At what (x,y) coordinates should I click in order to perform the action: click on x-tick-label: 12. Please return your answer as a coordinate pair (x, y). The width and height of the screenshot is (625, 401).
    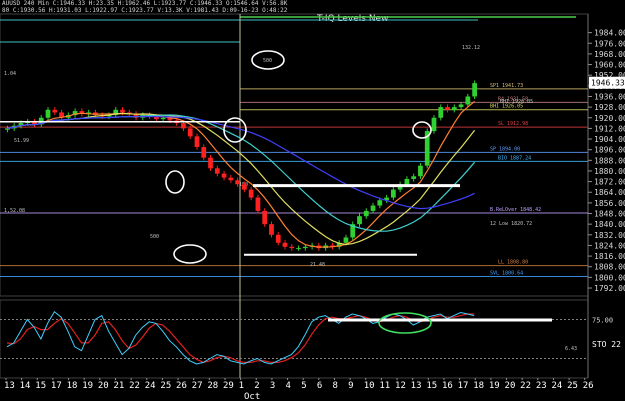
    Looking at the image, I should click on (400, 386).